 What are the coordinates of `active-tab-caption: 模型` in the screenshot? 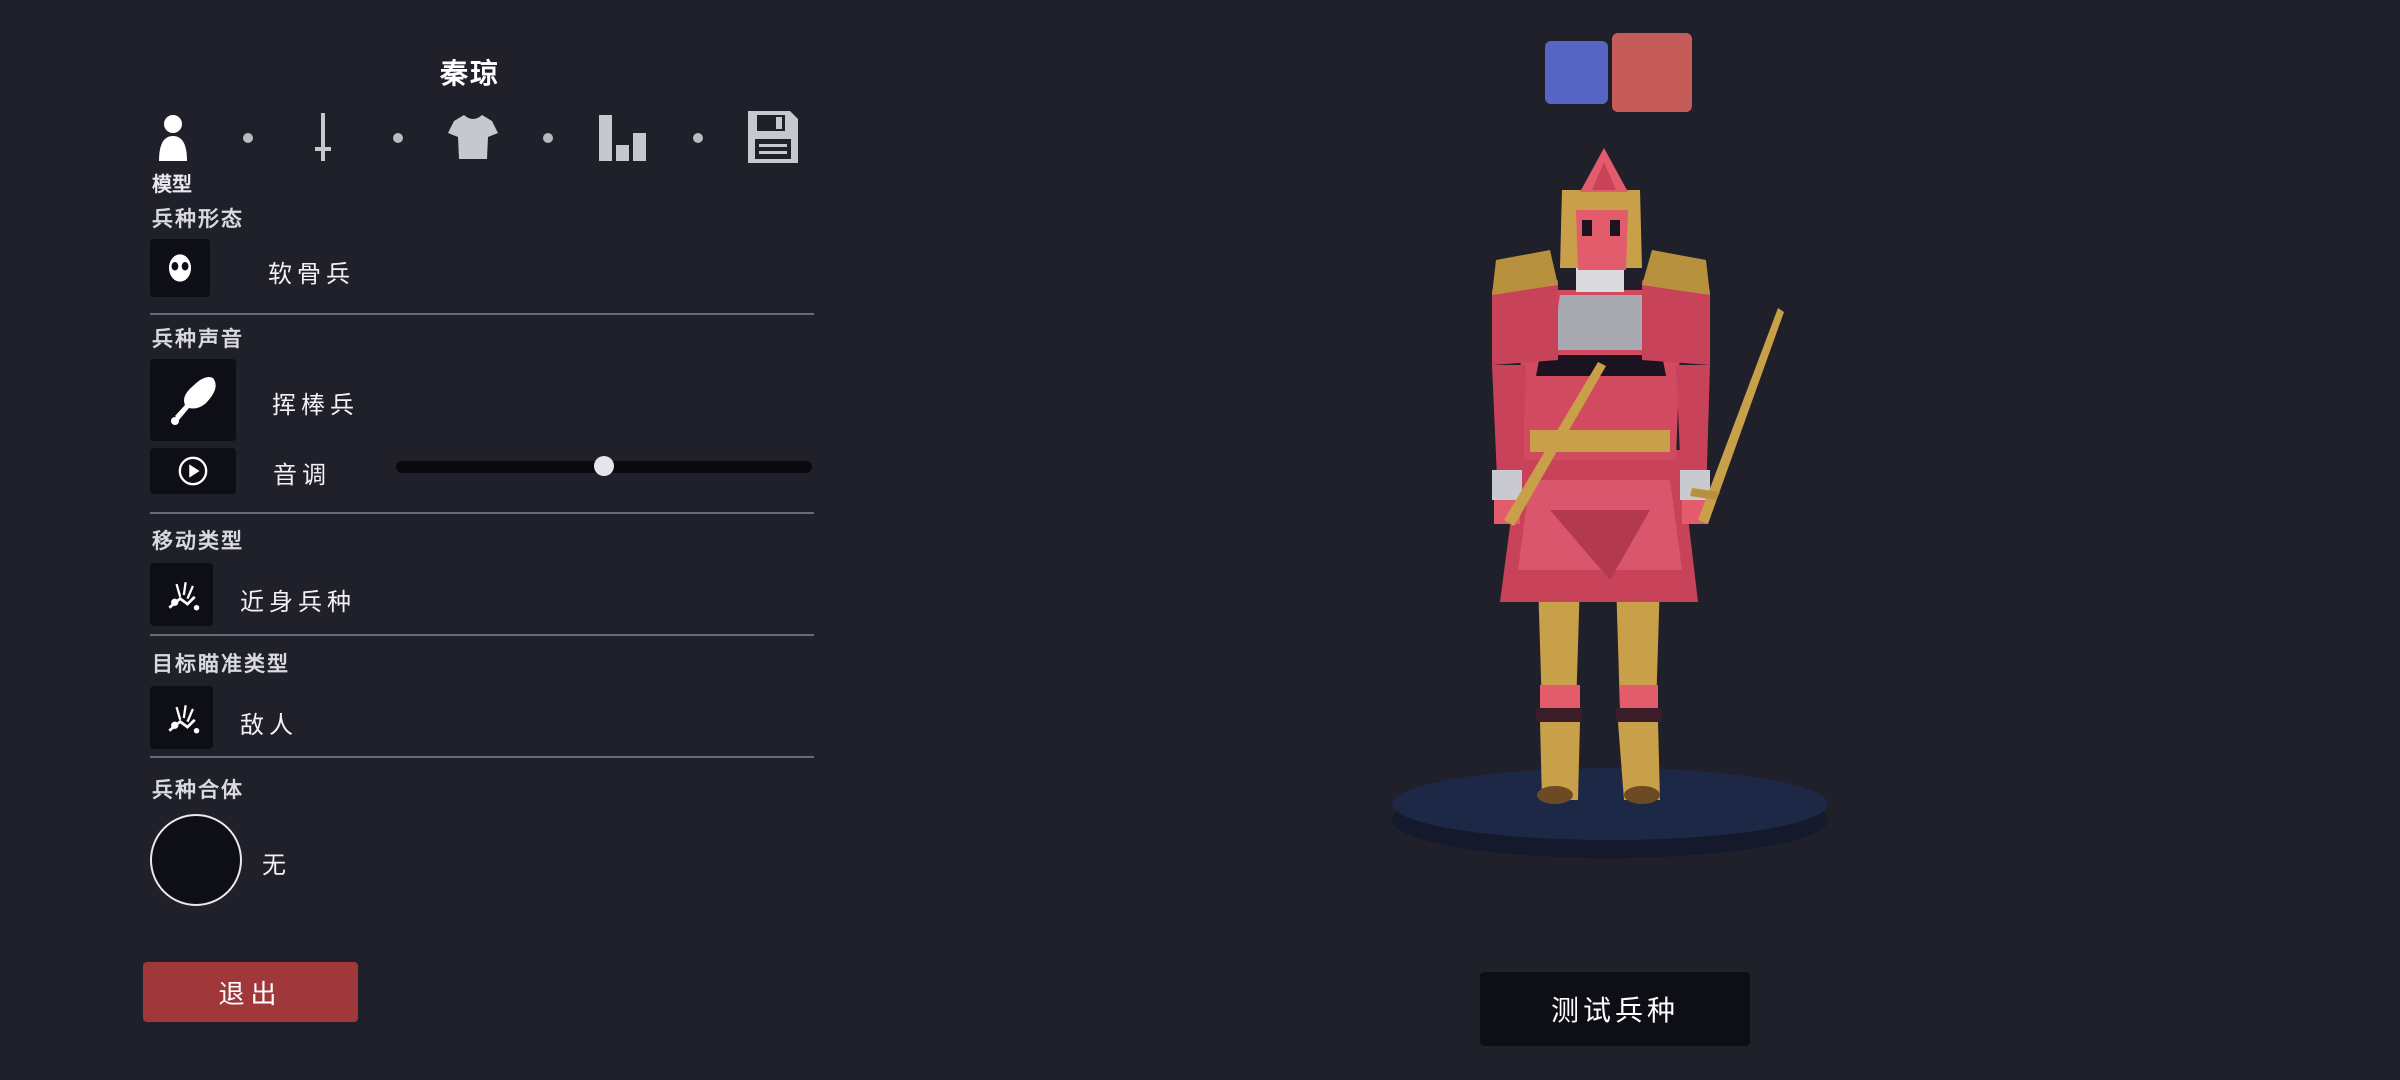 It's located at (172, 184).